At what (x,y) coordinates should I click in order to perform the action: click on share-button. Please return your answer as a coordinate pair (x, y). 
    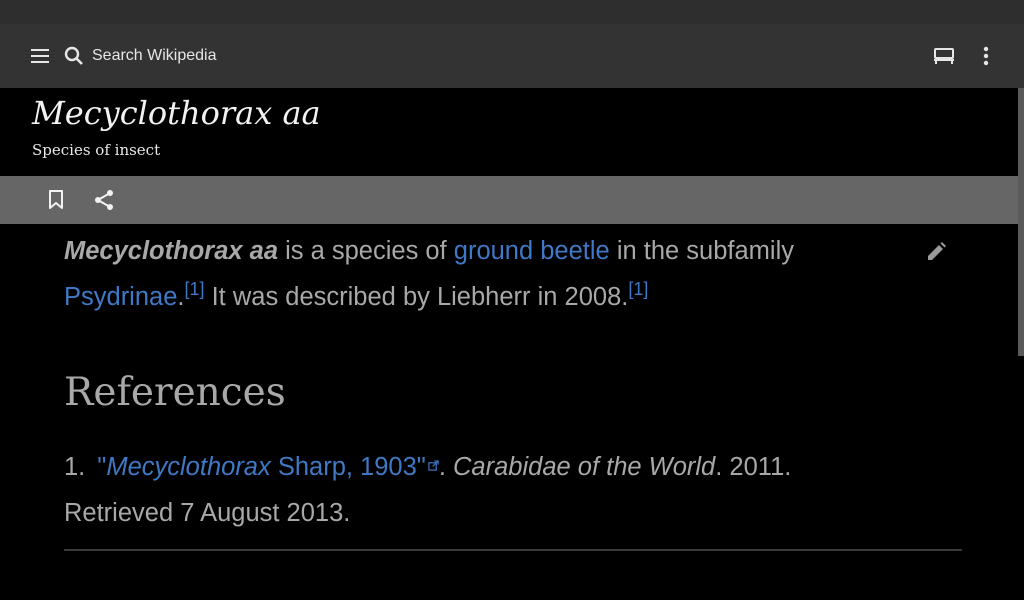
    Looking at the image, I should click on (104, 200).